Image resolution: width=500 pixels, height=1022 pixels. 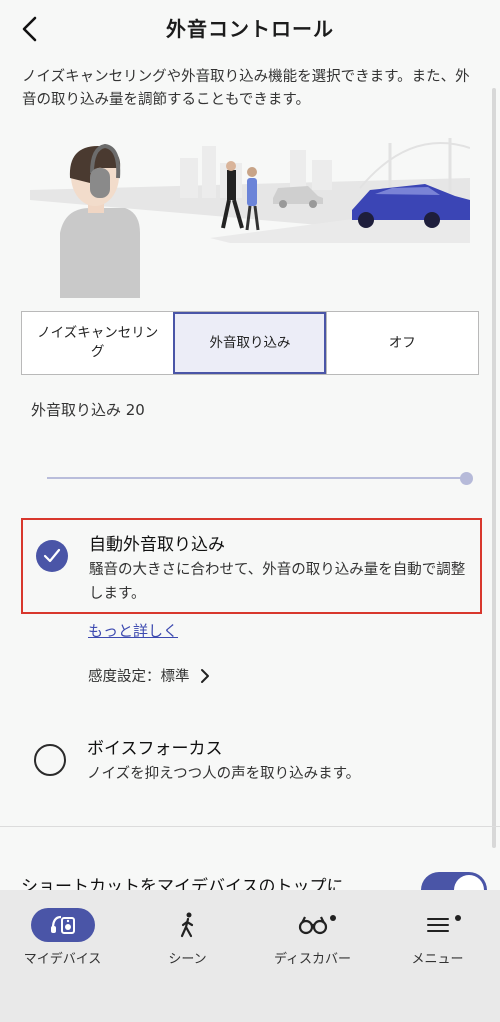 What do you see at coordinates (250, 826) in the screenshot?
I see `divider` at bounding box center [250, 826].